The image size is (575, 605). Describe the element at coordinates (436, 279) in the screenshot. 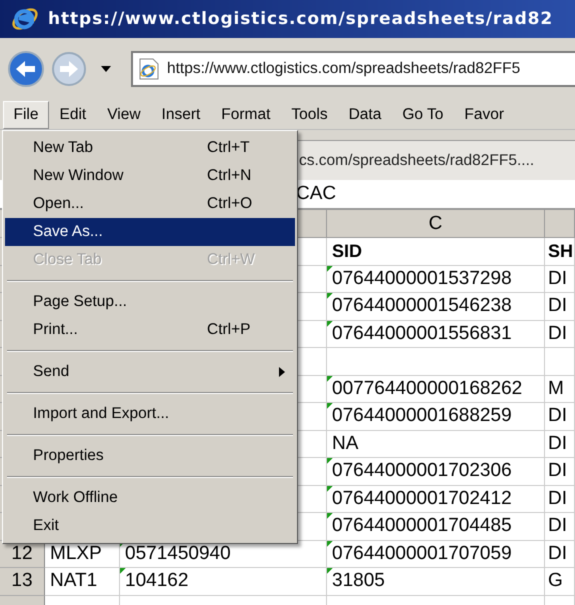

I see `table-cell: 07644000001537298` at that location.